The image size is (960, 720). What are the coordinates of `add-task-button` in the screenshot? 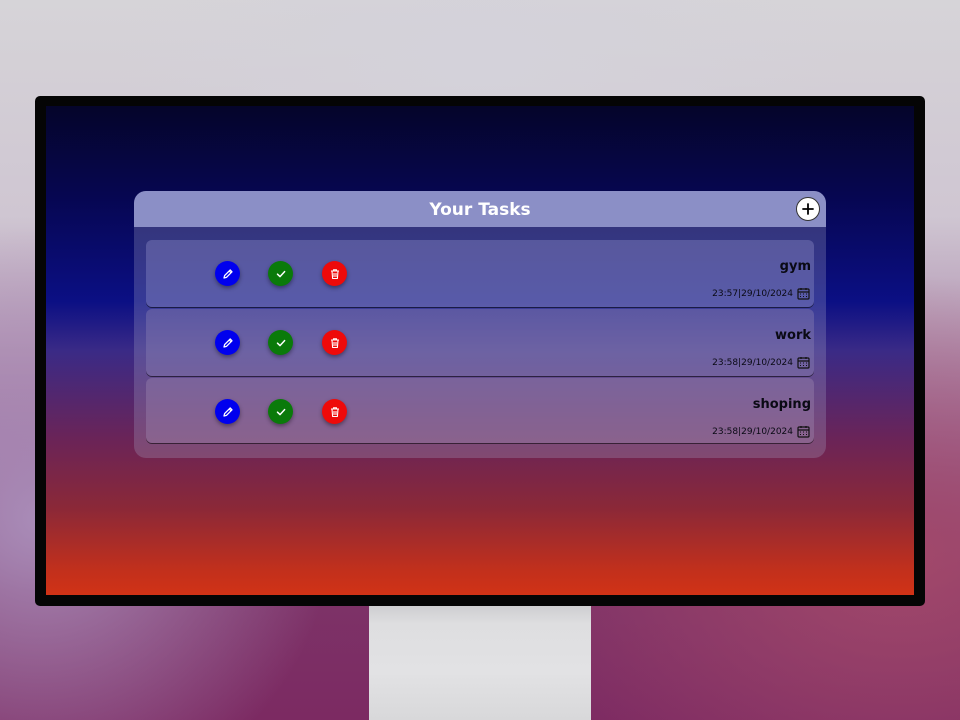 It's located at (808, 209).